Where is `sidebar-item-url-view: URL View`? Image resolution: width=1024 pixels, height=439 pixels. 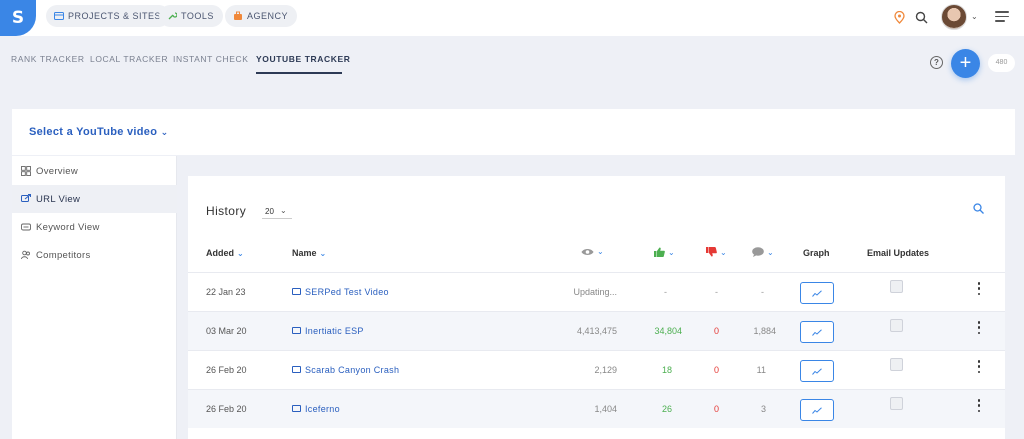
sidebar-item-url-view: URL View is located at coordinates (94, 199).